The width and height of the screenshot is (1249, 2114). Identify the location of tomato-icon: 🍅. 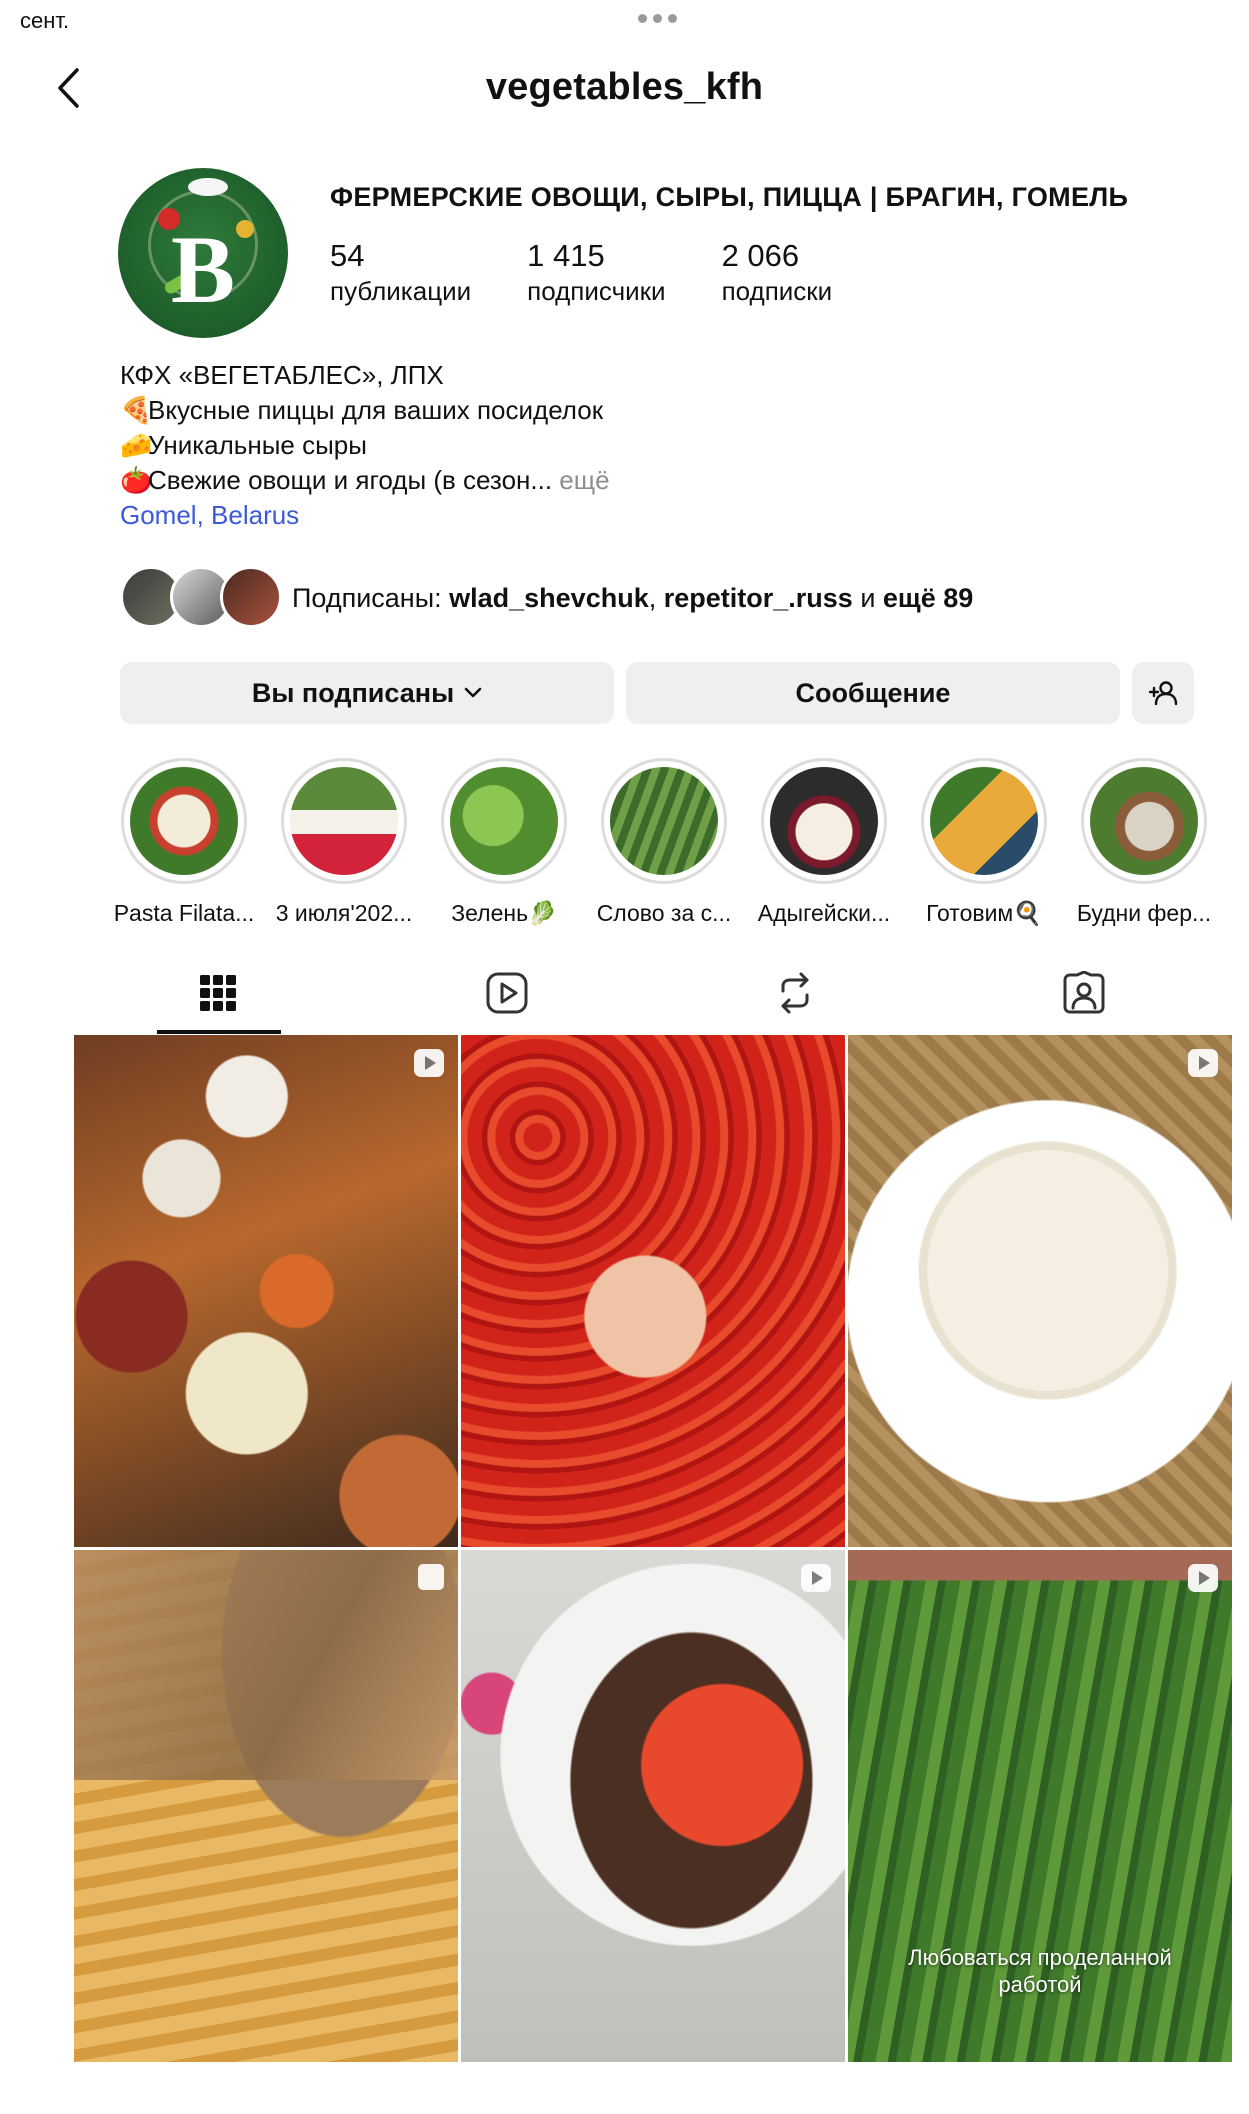
(136, 480).